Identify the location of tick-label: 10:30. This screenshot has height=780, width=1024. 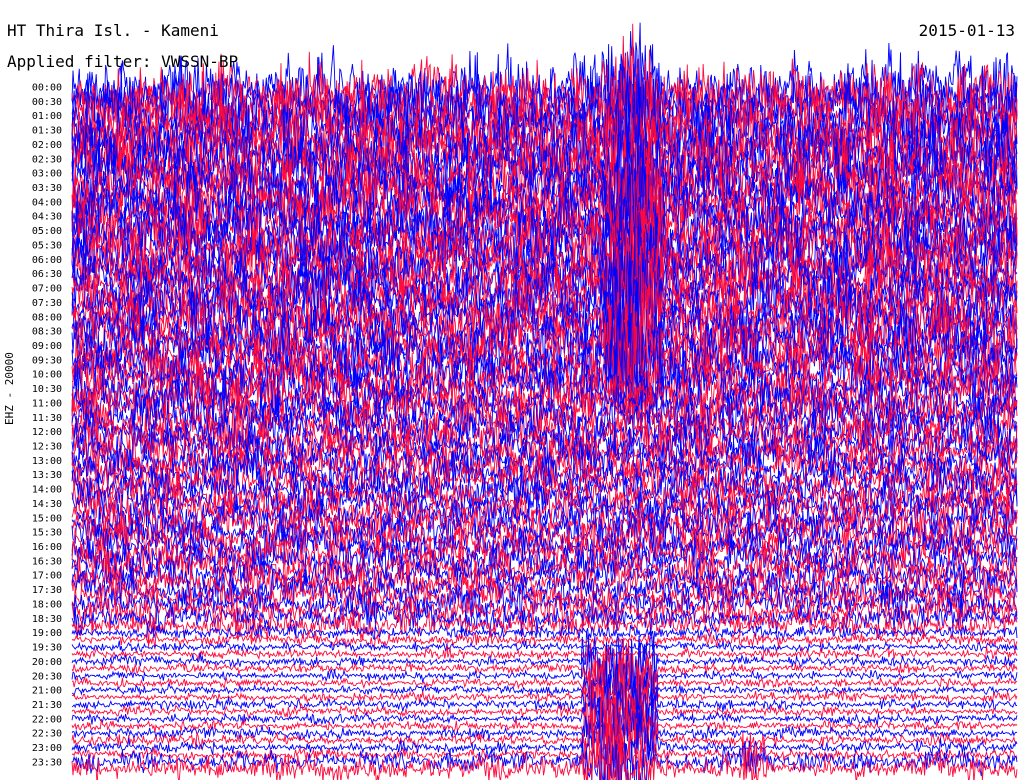
(47, 389).